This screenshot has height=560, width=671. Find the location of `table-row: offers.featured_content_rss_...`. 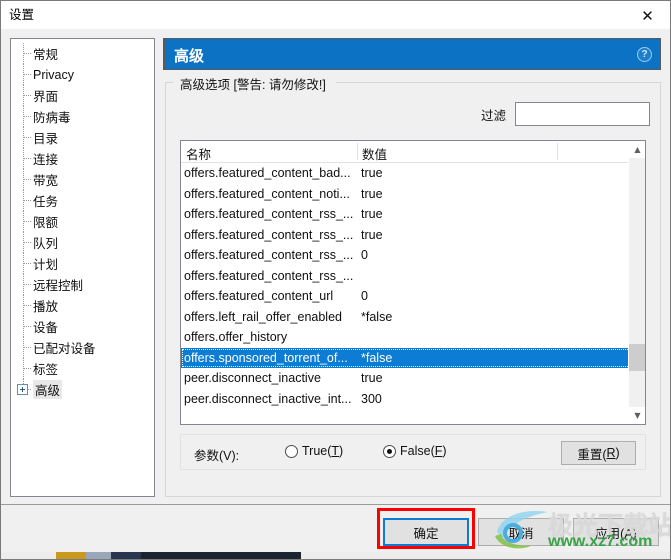

table-row: offers.featured_content_rss_... is located at coordinates (413, 276).